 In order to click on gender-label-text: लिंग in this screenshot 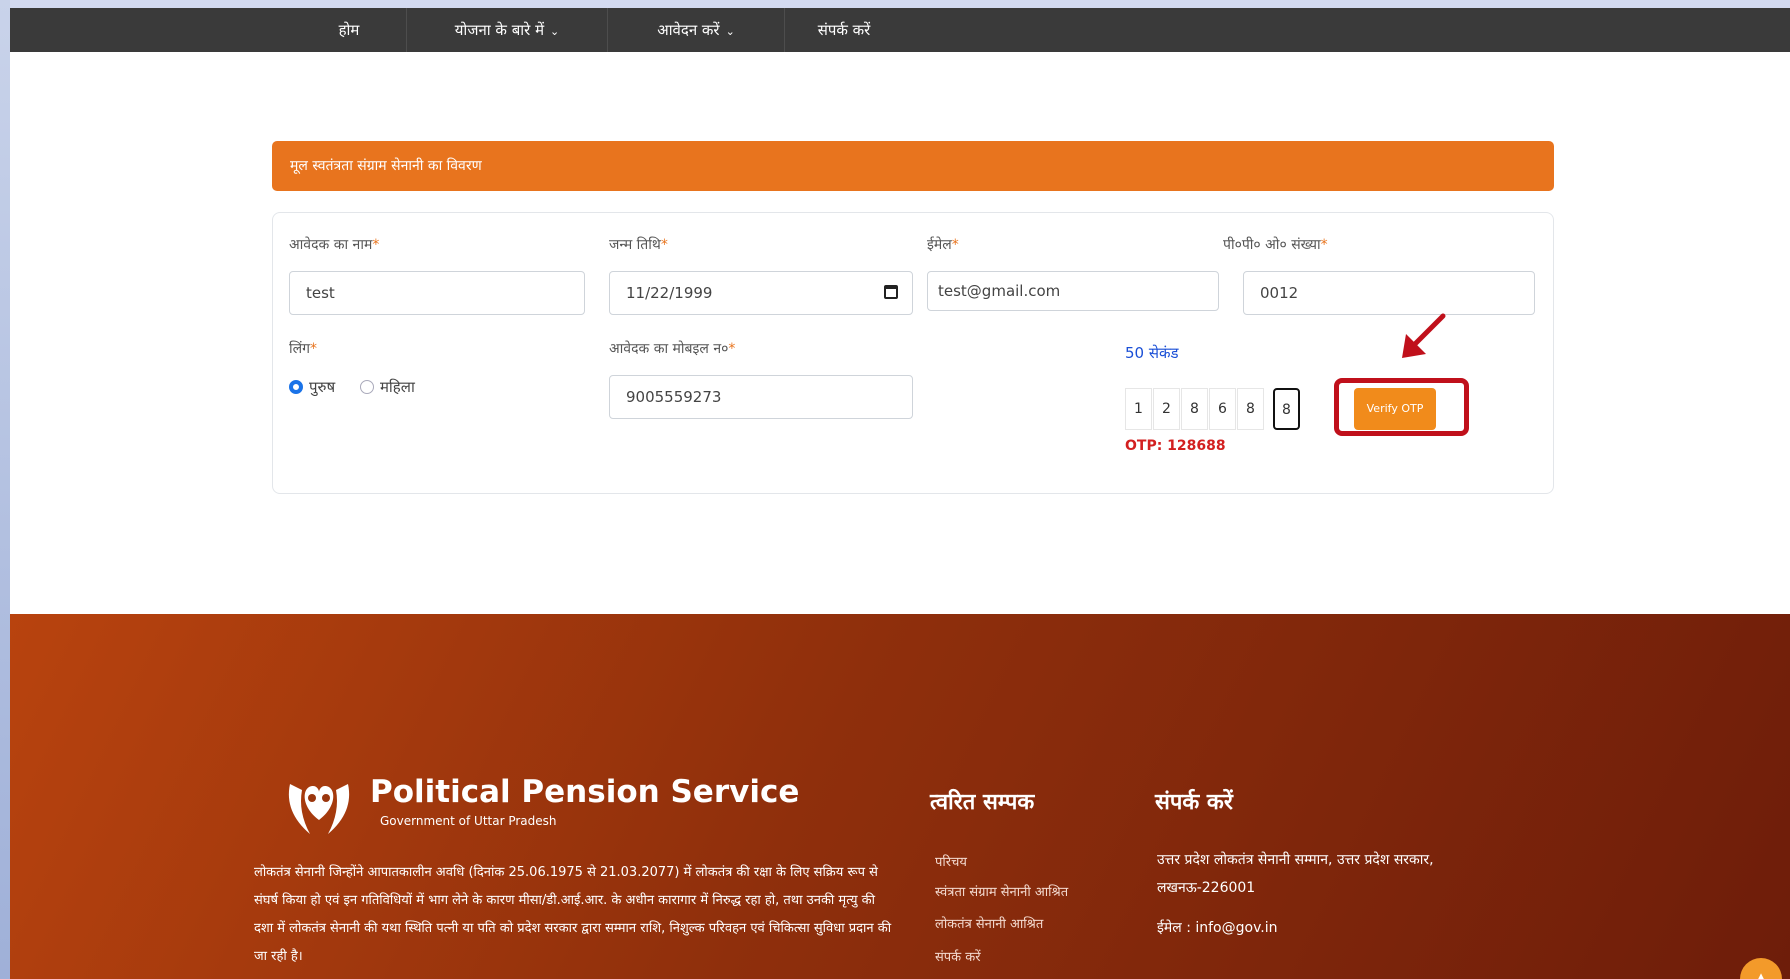, I will do `click(299, 349)`.